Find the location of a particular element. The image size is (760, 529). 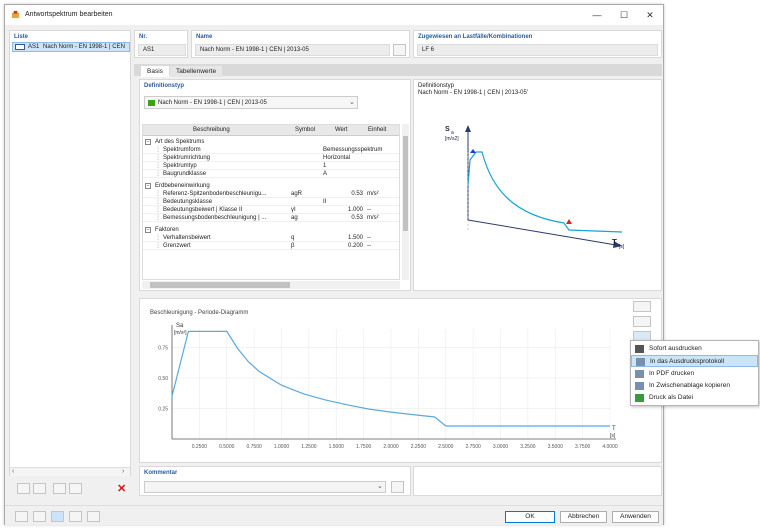

row-symbol: γI is located at coordinates (293, 210).